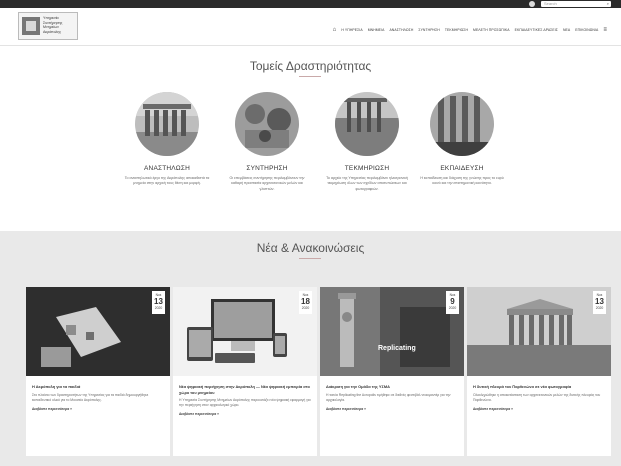  Describe the element at coordinates (392, 331) in the screenshot. I see `news-card-image: Replicating Νοε 9 2020` at that location.